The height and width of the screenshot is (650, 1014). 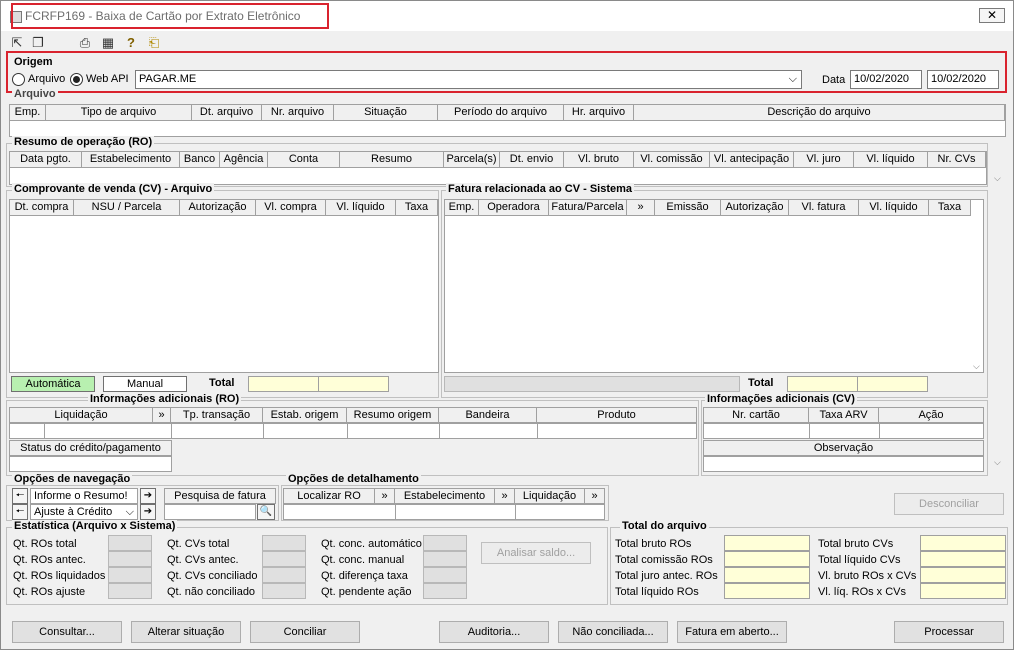 What do you see at coordinates (843, 464) in the screenshot?
I see `observacao-cell` at bounding box center [843, 464].